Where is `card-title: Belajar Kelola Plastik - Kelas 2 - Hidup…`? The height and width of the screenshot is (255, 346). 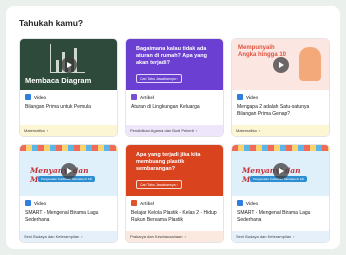 card-title: Belajar Kelola Plastik - Kelas 2 - Hidup… is located at coordinates (174, 217).